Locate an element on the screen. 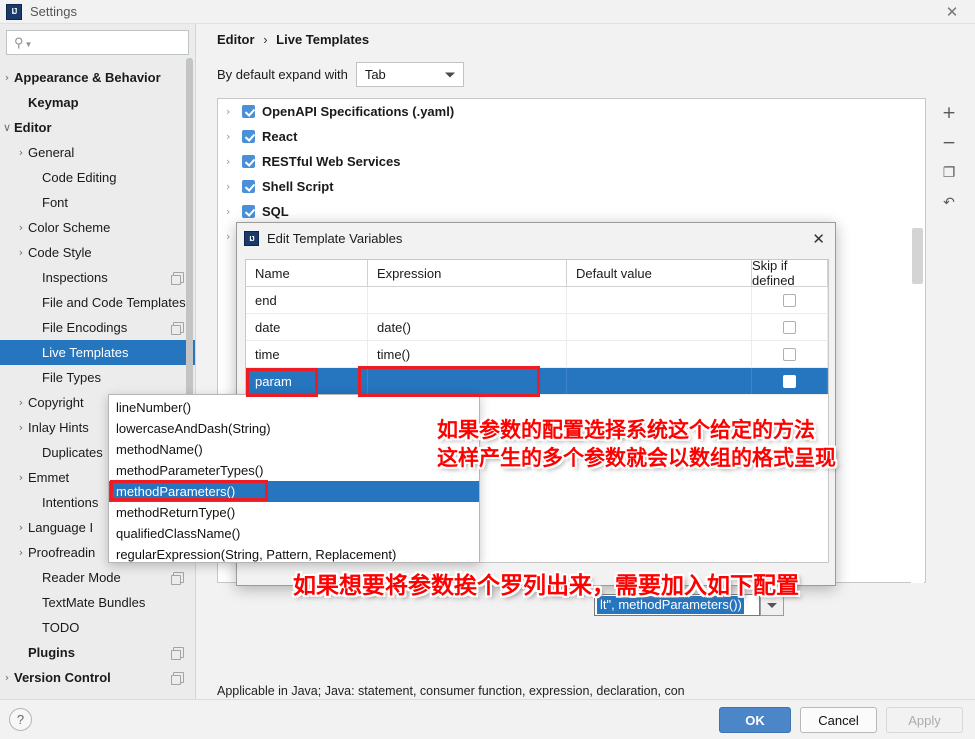  sidebar-item-keymap: ›Keymap is located at coordinates (97, 102).